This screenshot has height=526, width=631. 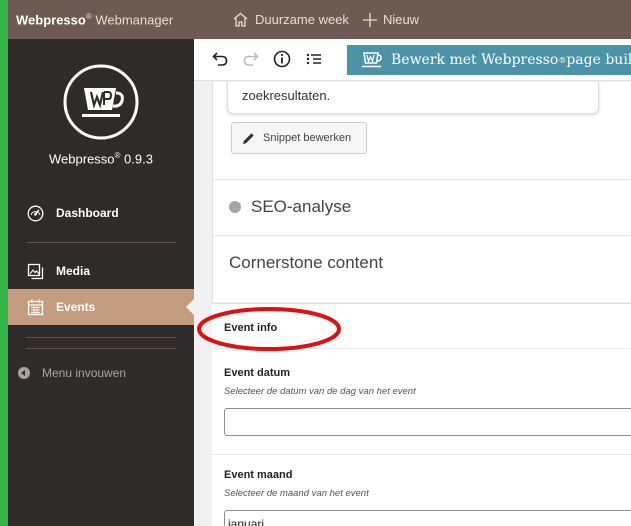 I want to click on pencil-icon, so click(x=248, y=138).